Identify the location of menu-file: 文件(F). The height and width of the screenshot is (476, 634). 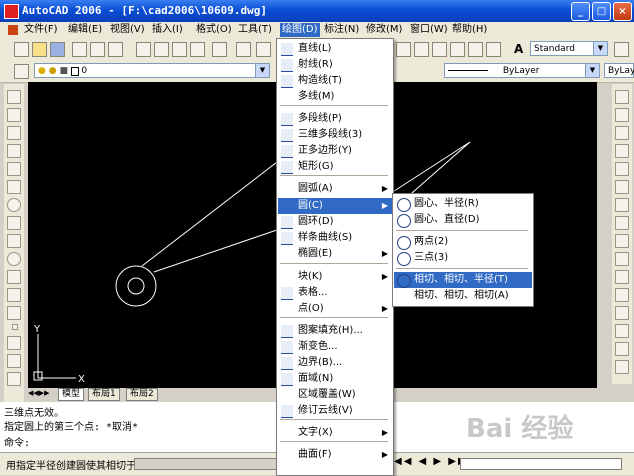
(41, 30).